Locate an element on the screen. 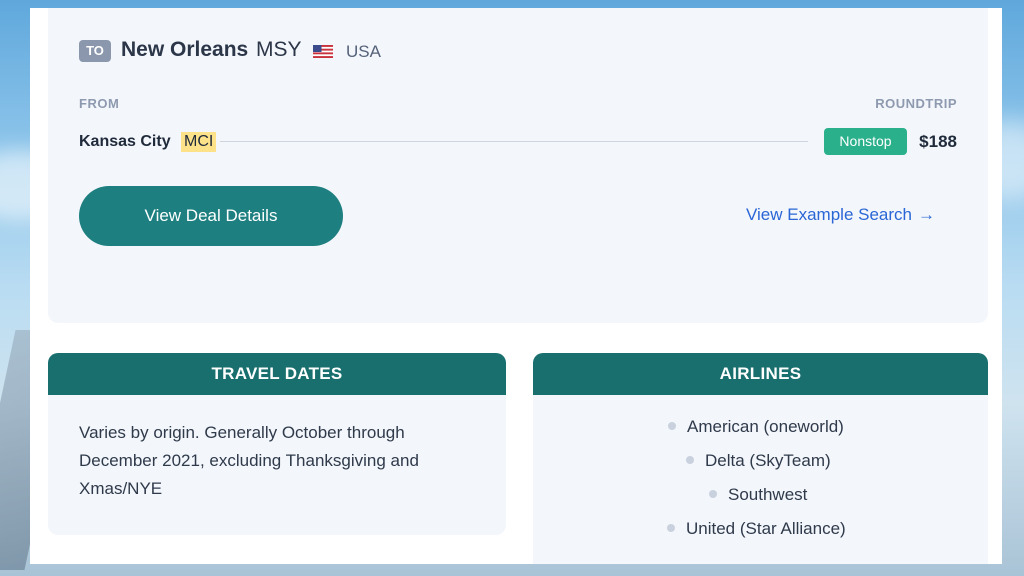  us-flag-icon is located at coordinates (323, 51).